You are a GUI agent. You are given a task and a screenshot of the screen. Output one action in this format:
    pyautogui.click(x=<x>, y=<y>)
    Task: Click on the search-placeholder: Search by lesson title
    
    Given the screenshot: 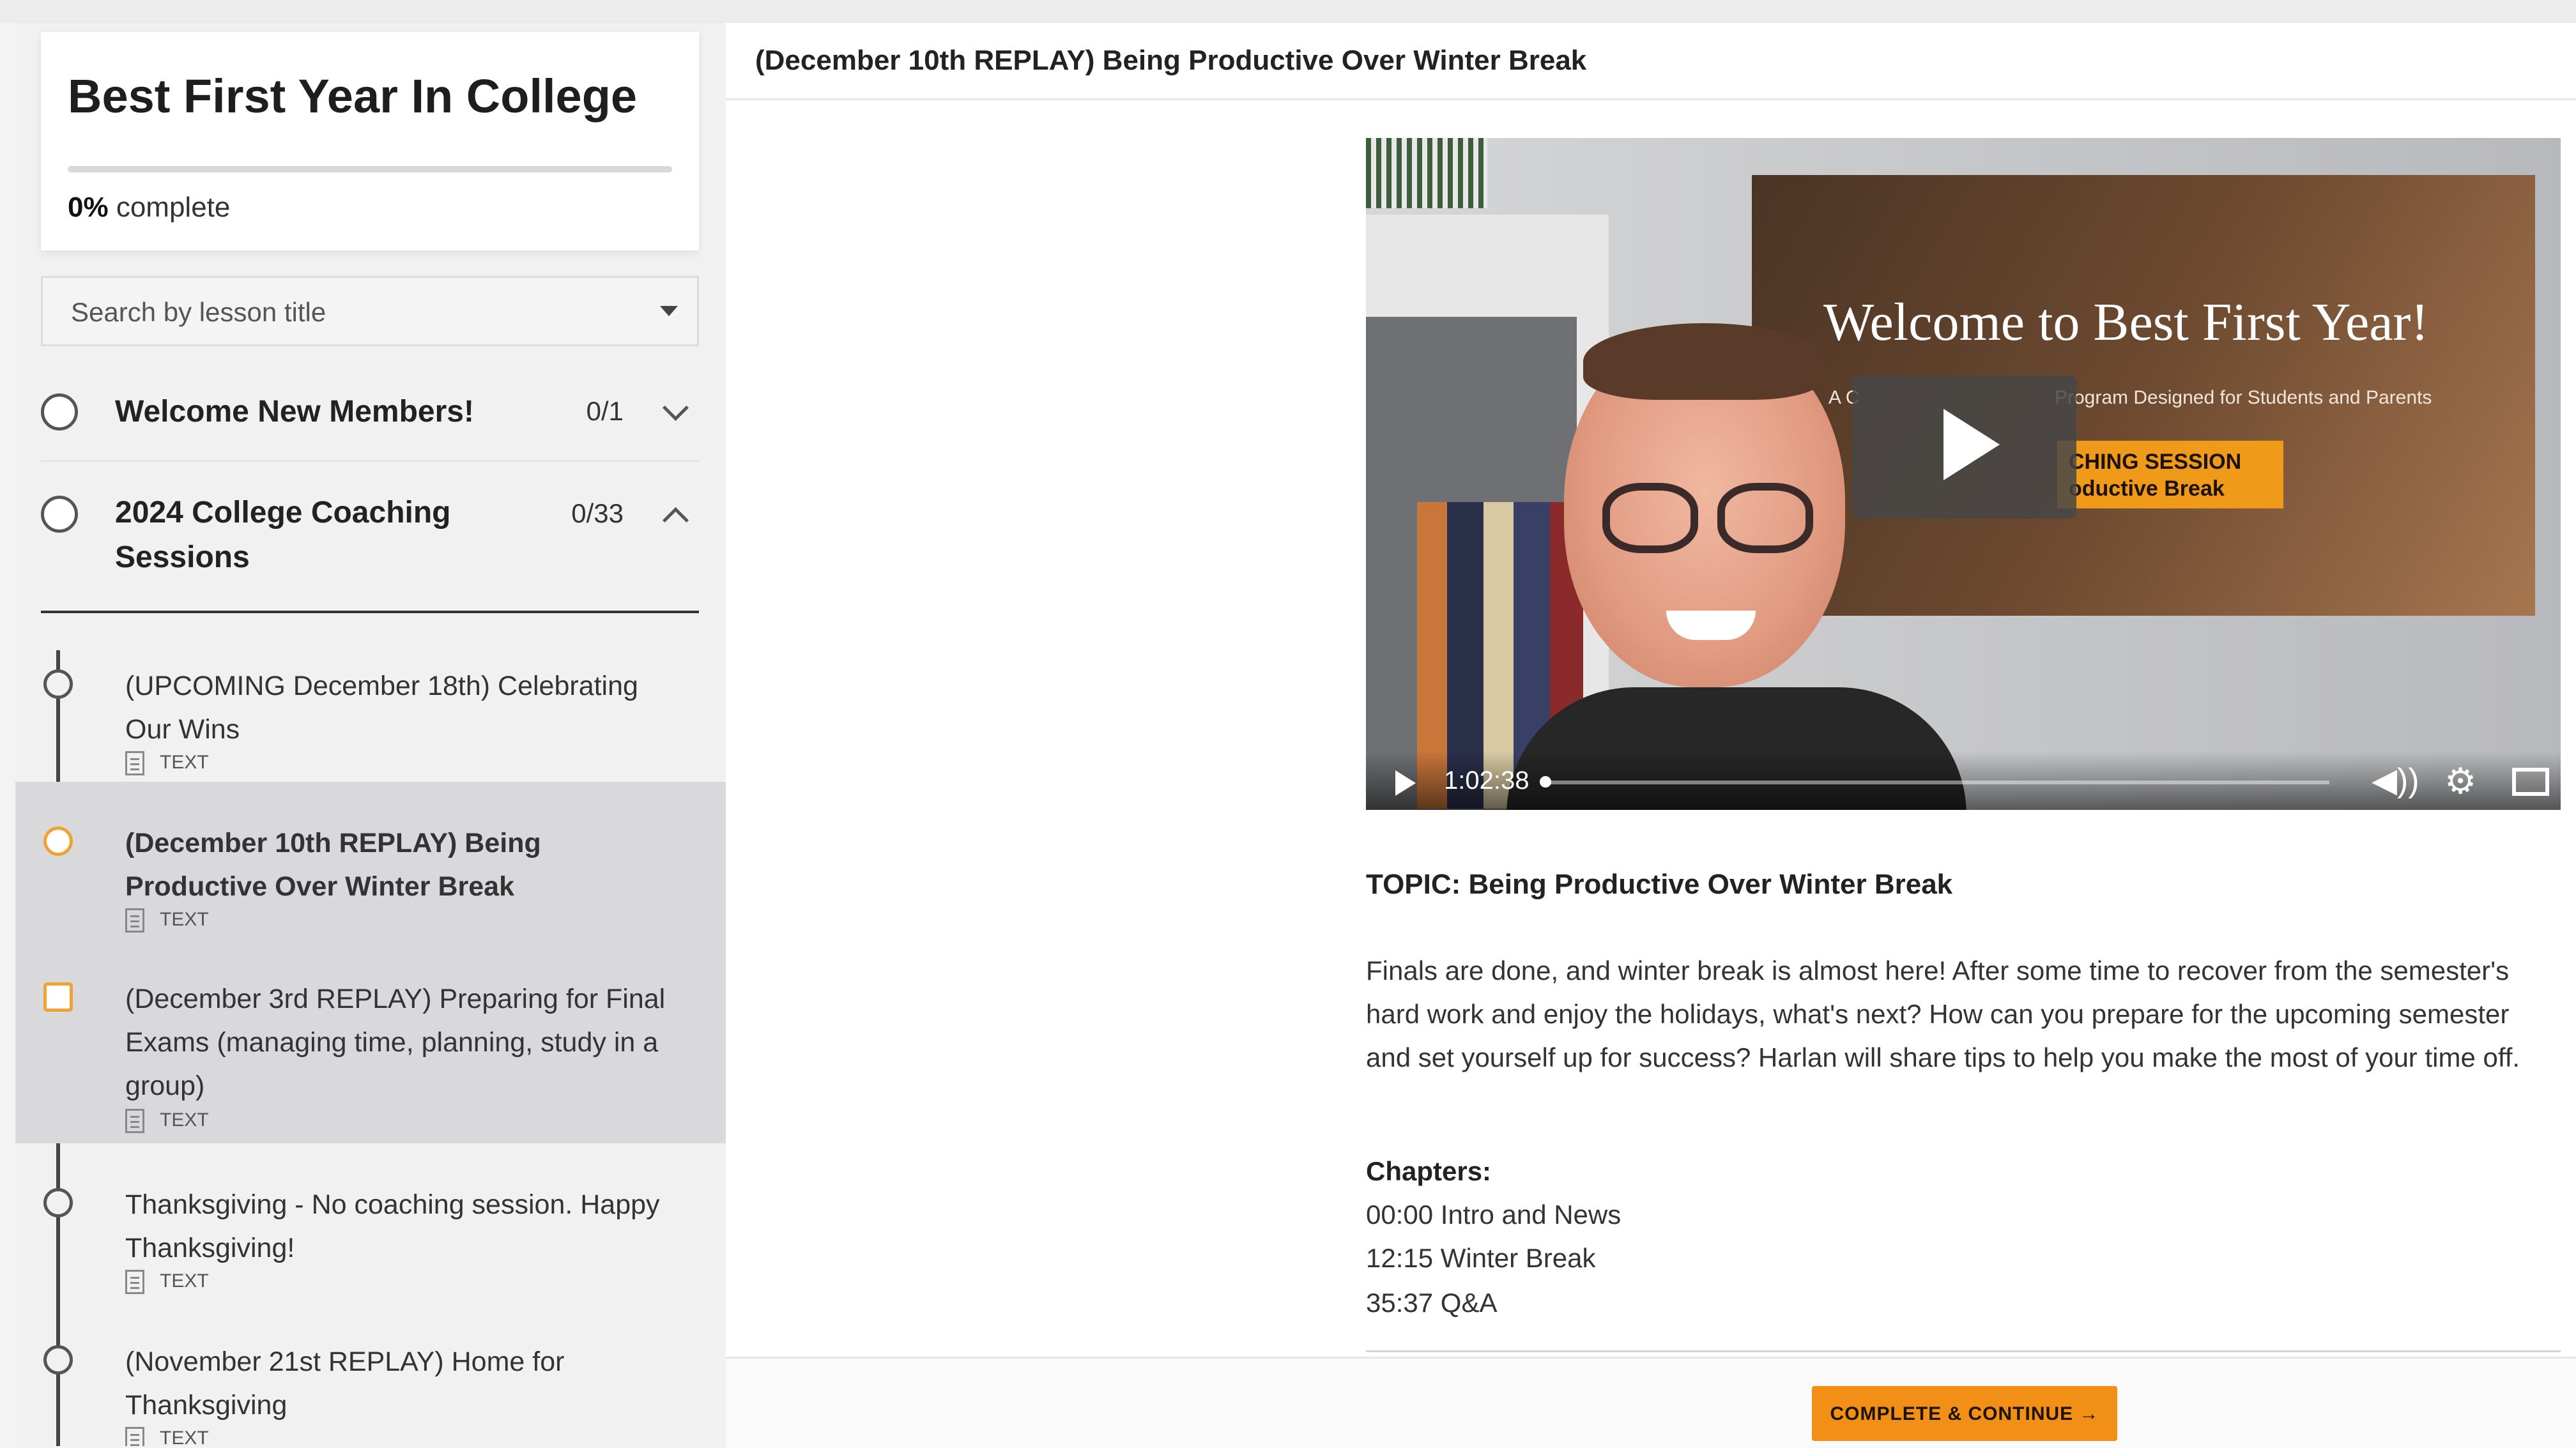 What is the action you would take?
    pyautogui.click(x=198, y=312)
    